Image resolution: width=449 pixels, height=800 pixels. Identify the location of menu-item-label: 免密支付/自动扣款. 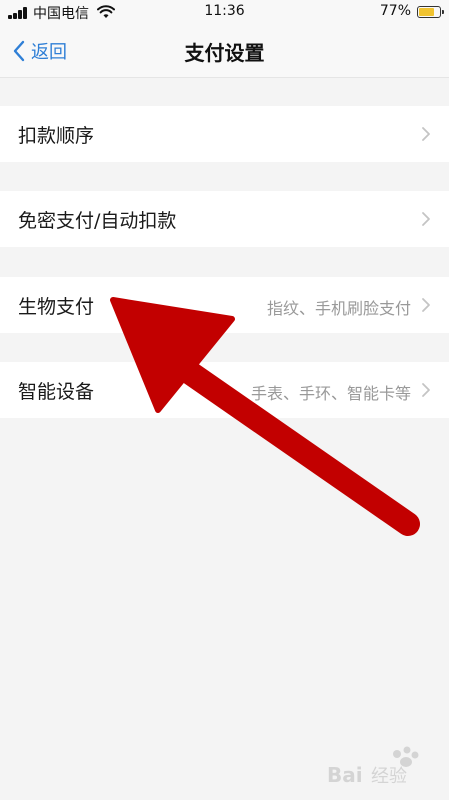
(97, 221).